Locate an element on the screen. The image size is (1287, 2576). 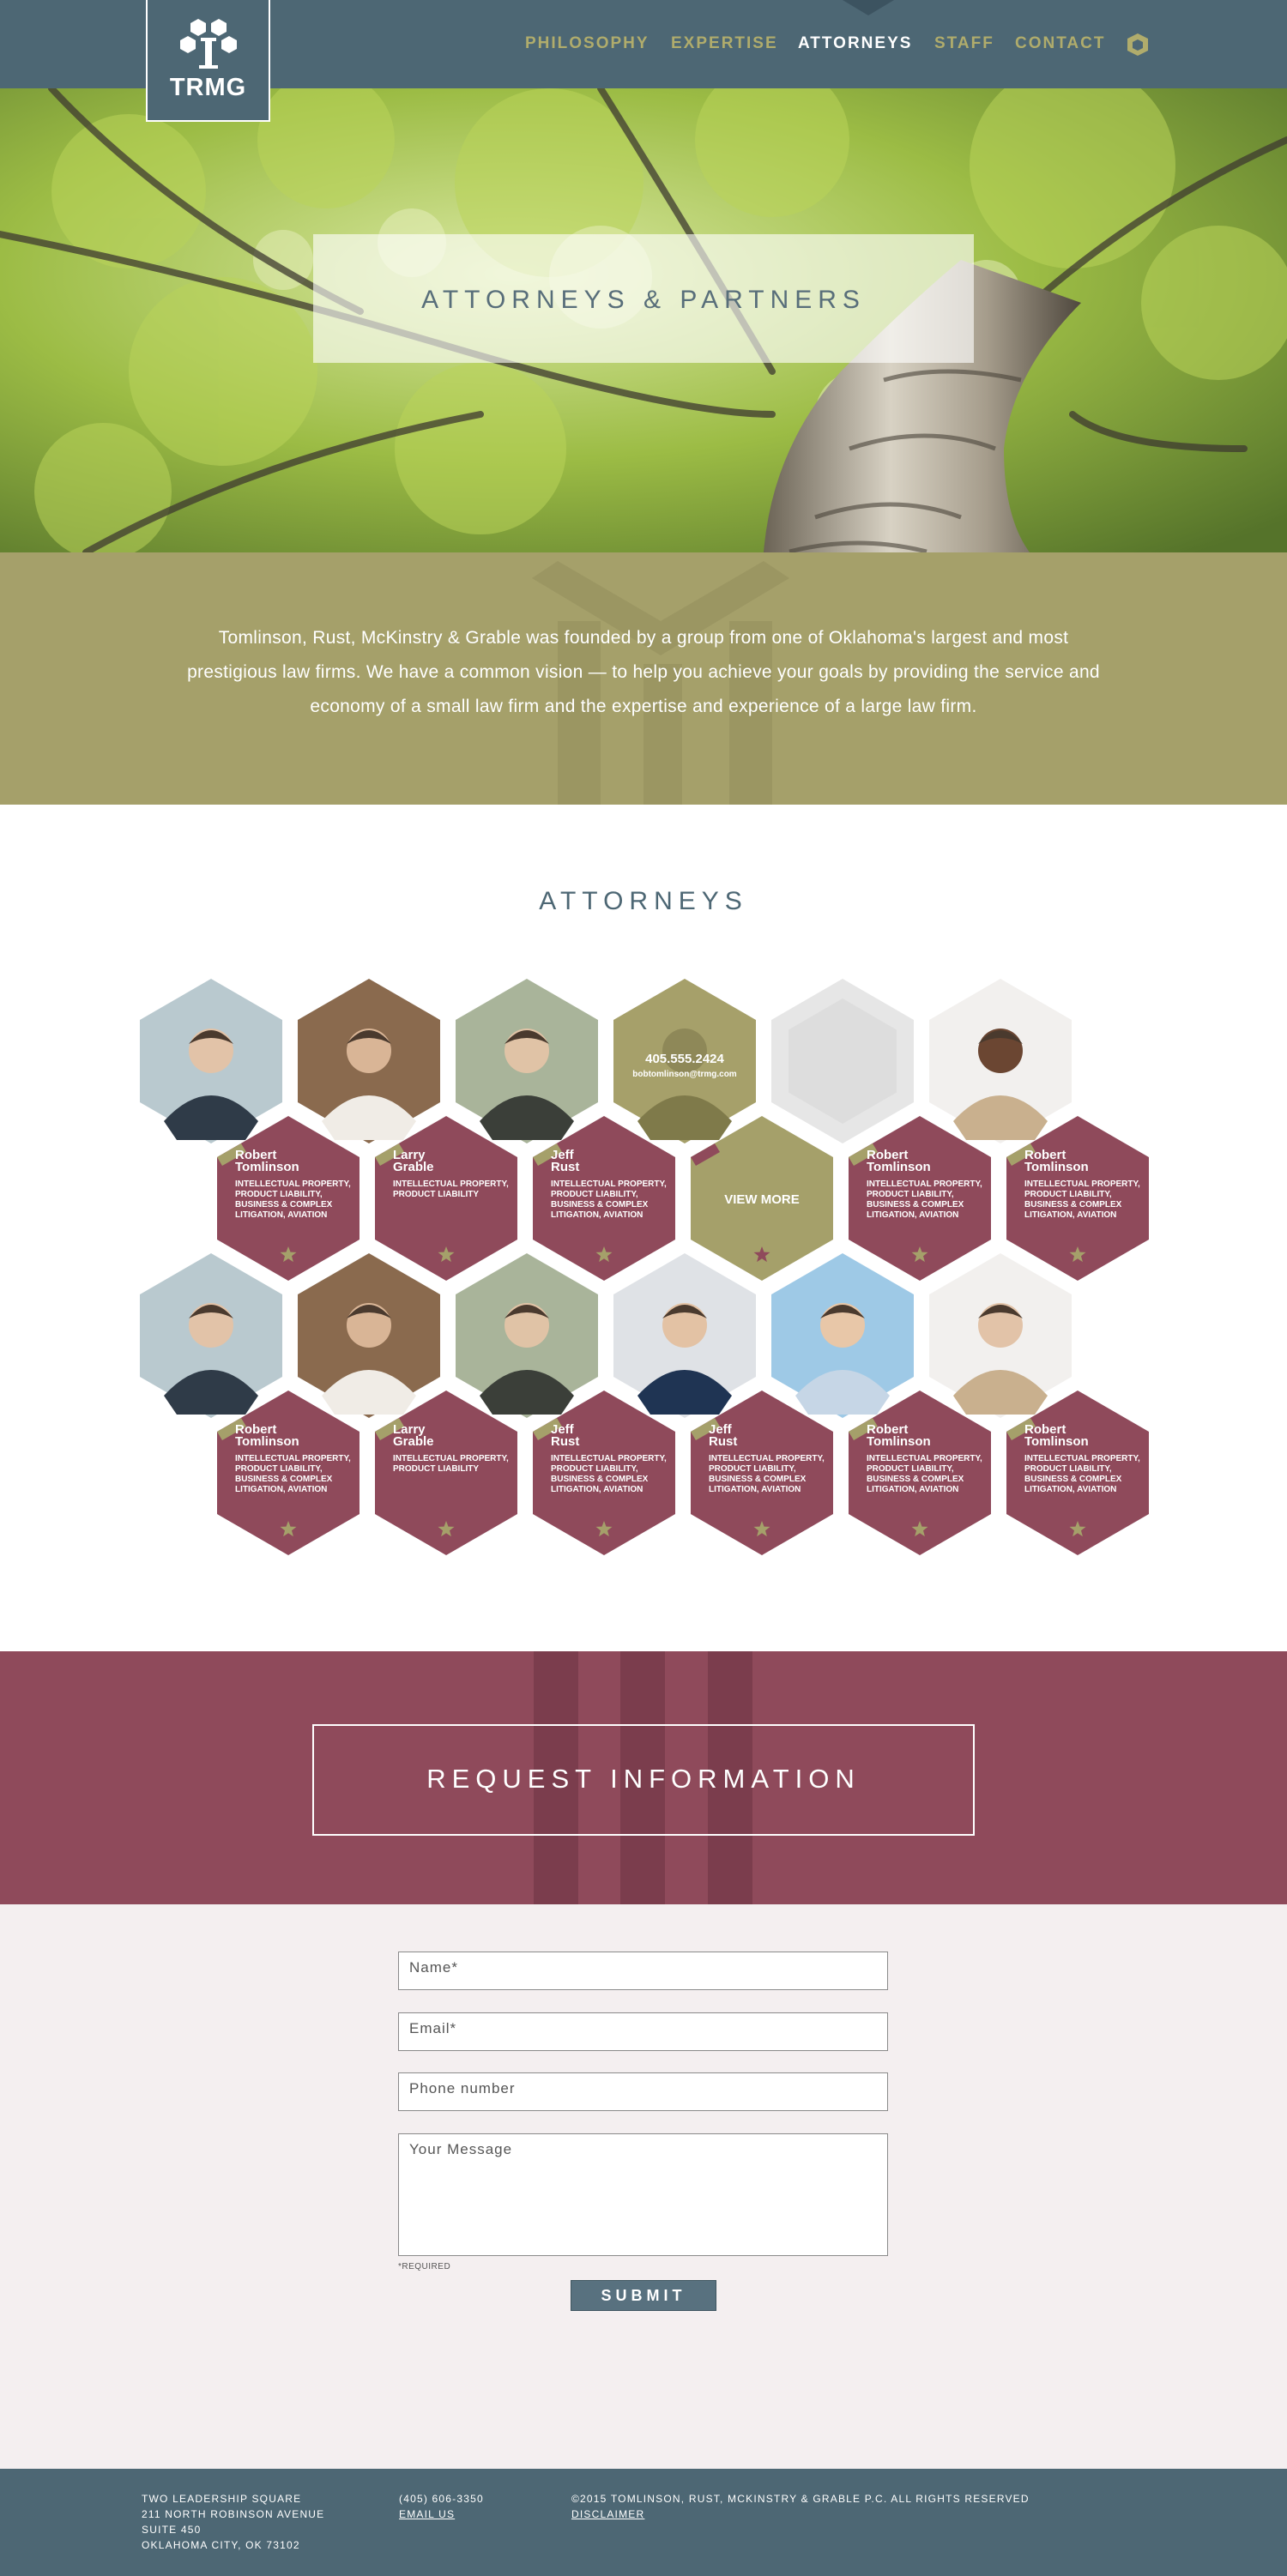
nav-staff: STAFF is located at coordinates (964, 43).